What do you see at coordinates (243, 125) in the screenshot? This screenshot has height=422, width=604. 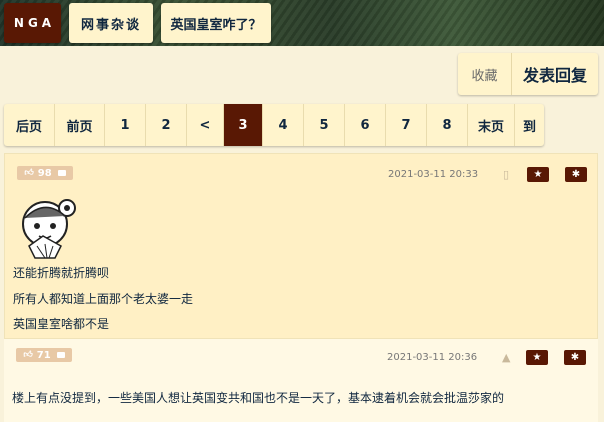 I see `pager-page-3-current: 3` at bounding box center [243, 125].